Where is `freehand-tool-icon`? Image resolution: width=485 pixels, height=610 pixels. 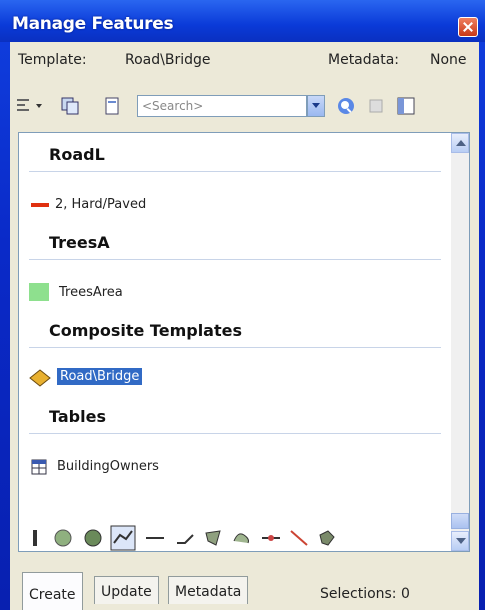
freehand-tool-icon is located at coordinates (241, 538).